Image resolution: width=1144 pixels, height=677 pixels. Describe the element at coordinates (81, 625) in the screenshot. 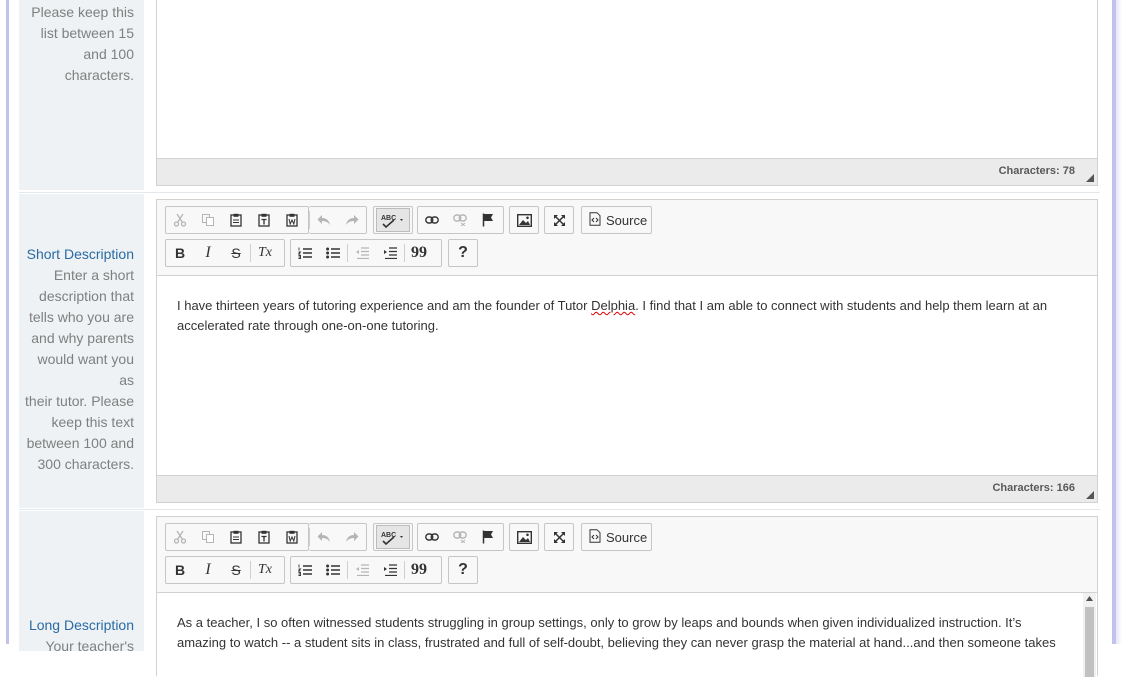

I see `long-description-title: Long Description` at that location.